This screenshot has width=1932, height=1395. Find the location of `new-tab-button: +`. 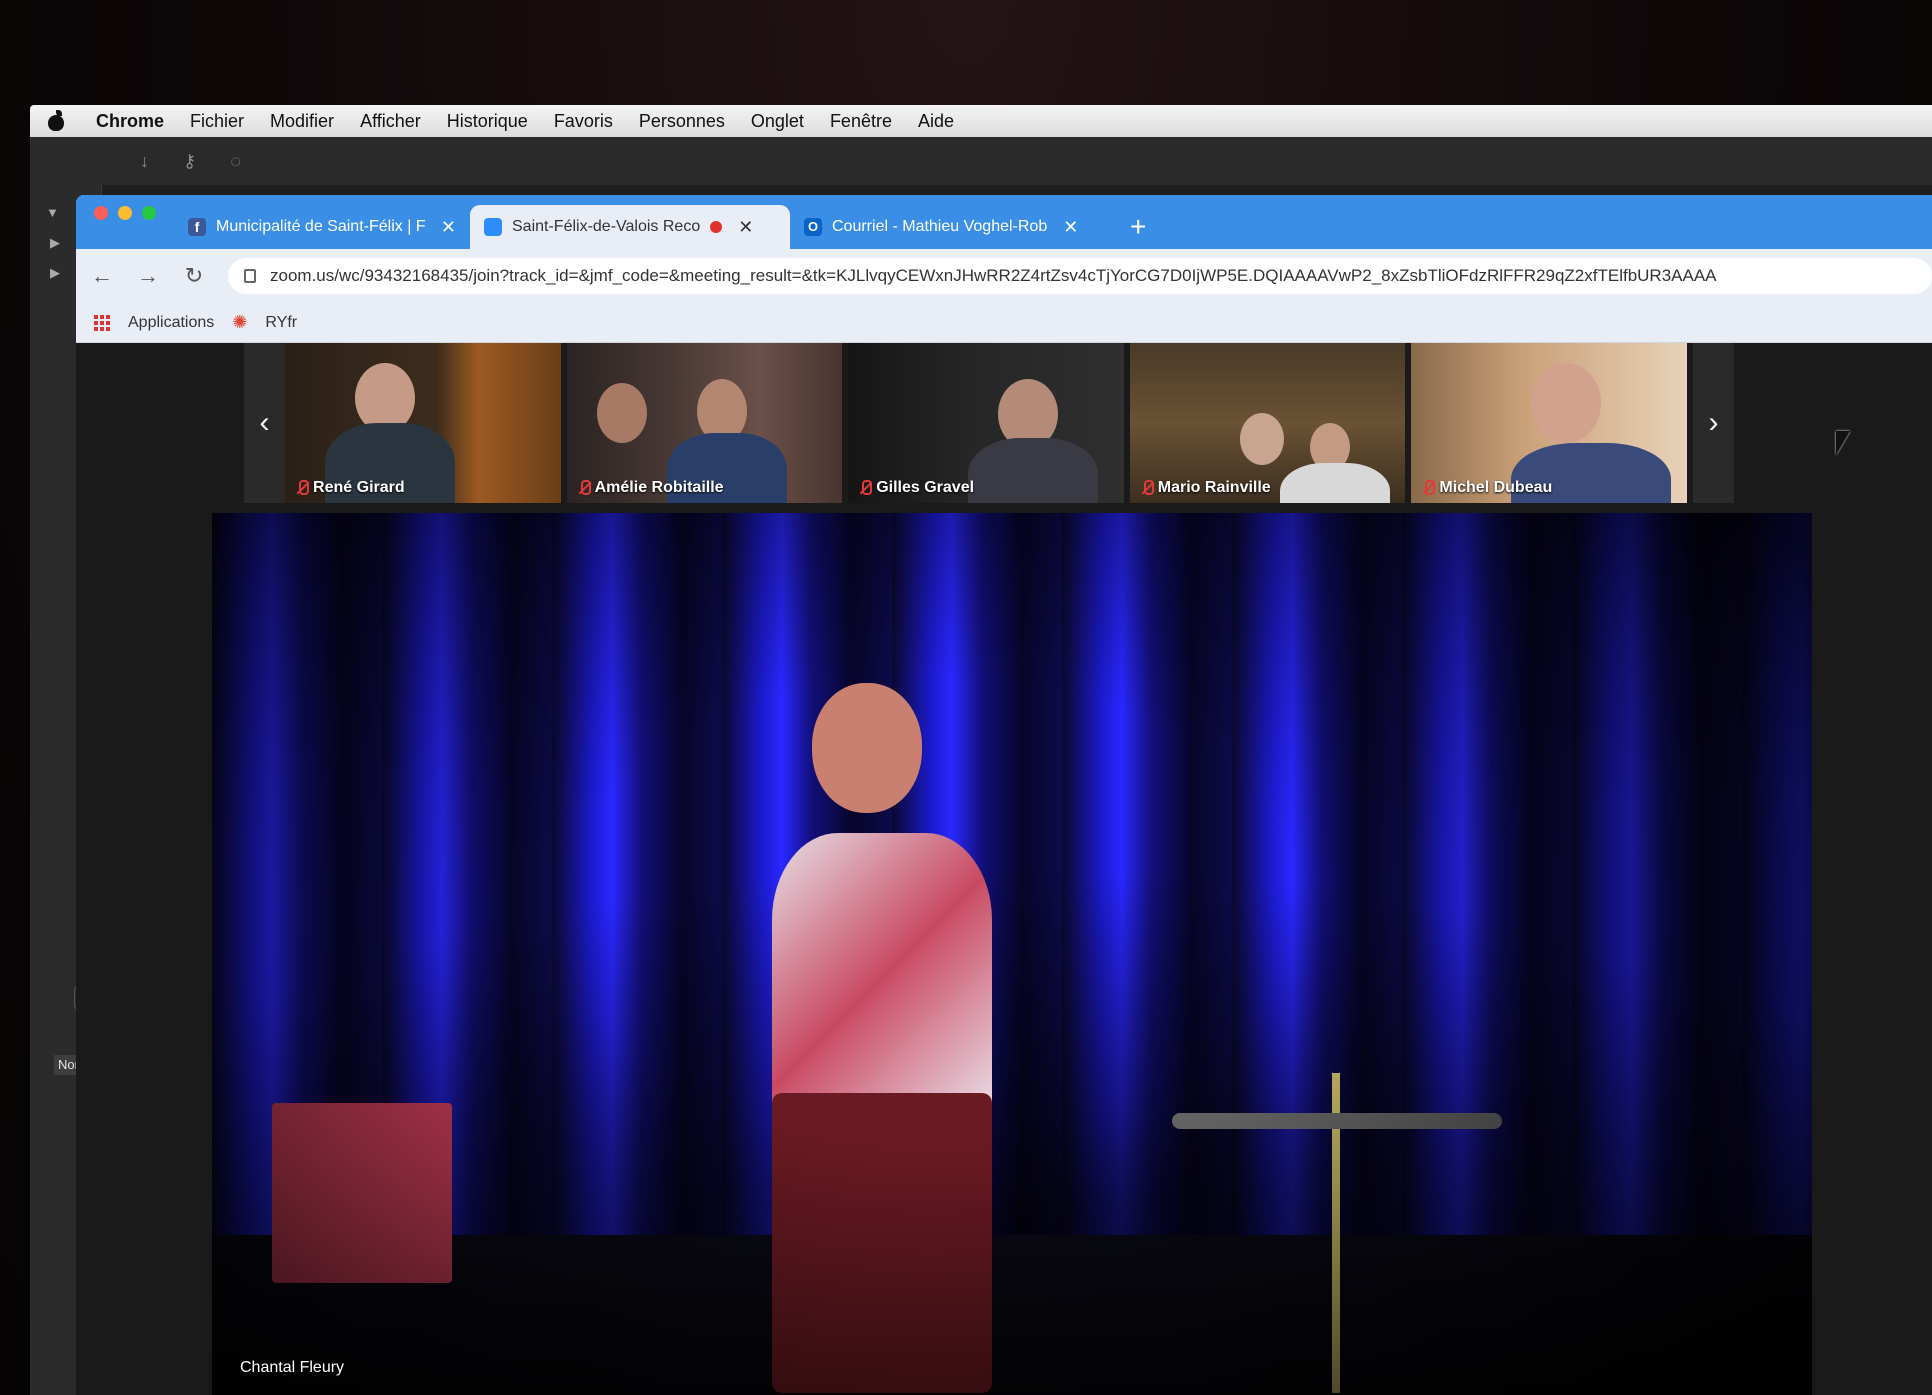

new-tab-button: + is located at coordinates (1138, 230).